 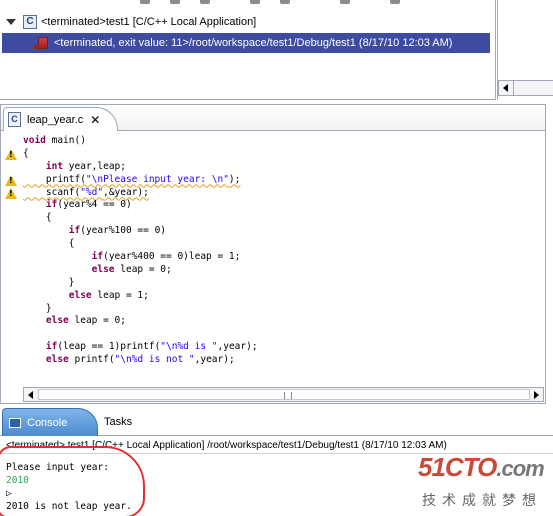 I want to click on watermark-tagline: 技术成就梦想, so click(x=482, y=501).